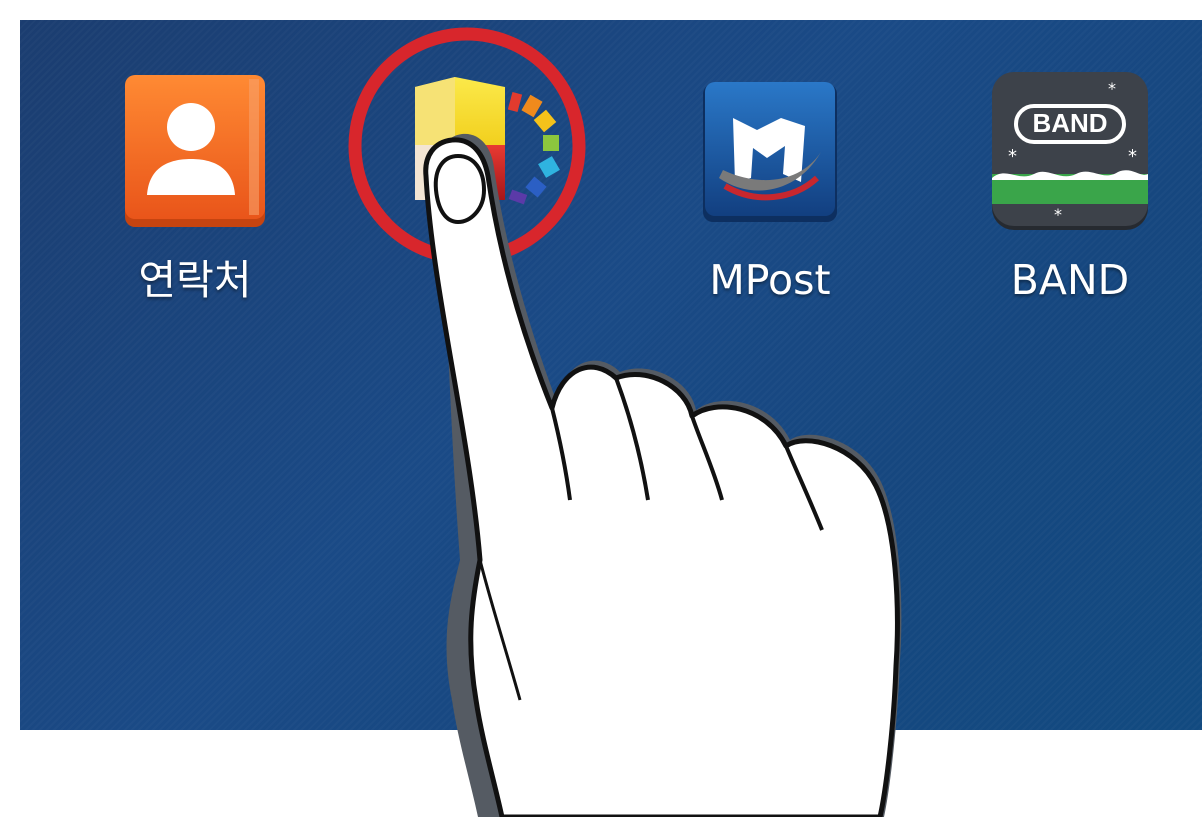 The width and height of the screenshot is (1202, 817). What do you see at coordinates (770, 280) in the screenshot?
I see `app-label: MPost` at bounding box center [770, 280].